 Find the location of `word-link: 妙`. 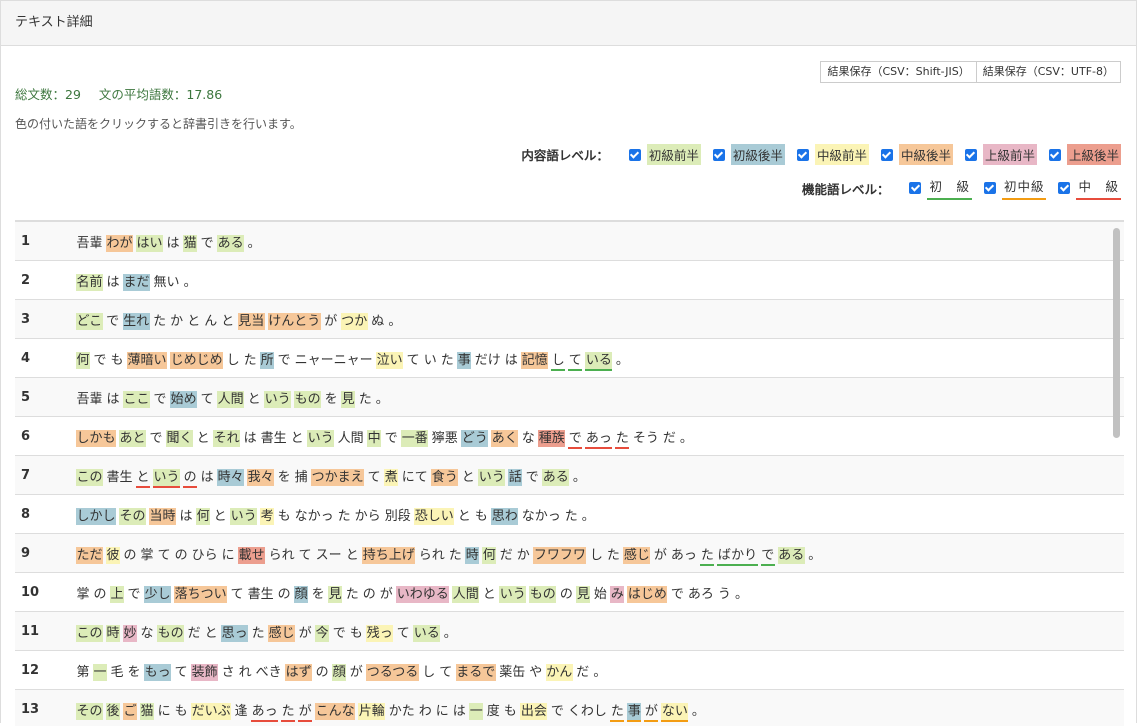

word-link: 妙 is located at coordinates (130, 633).